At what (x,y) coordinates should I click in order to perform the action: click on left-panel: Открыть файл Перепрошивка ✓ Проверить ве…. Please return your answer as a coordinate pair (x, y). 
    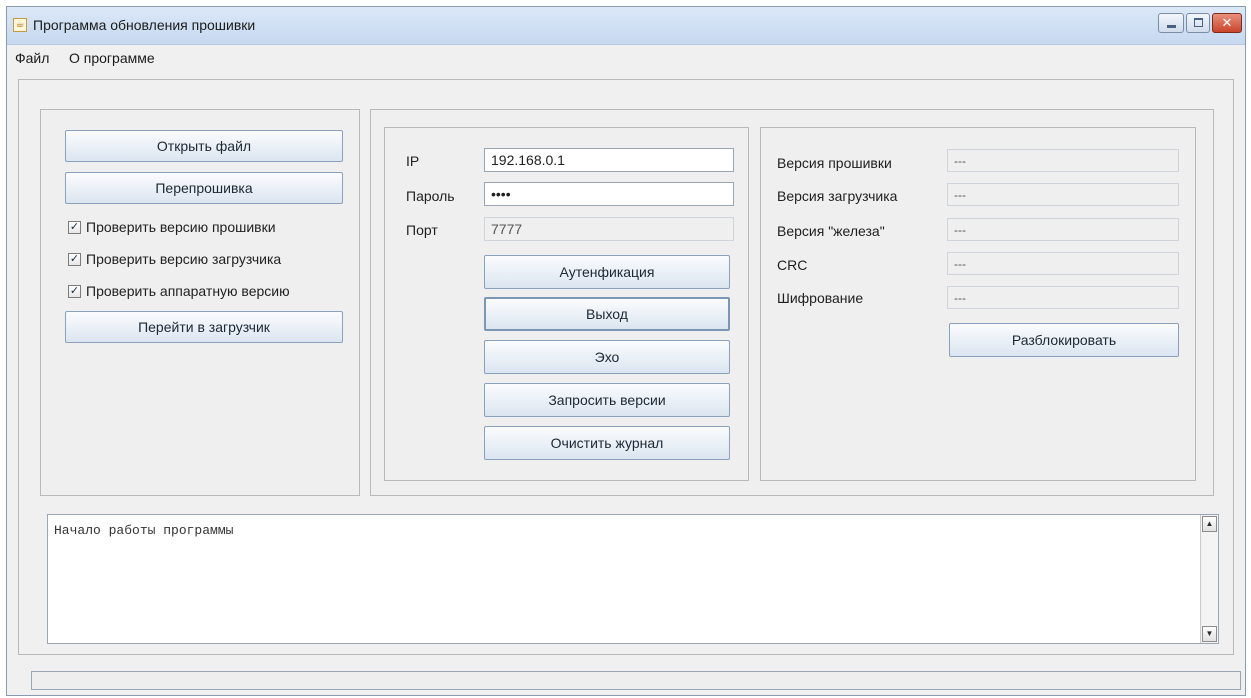
    Looking at the image, I should click on (200, 302).